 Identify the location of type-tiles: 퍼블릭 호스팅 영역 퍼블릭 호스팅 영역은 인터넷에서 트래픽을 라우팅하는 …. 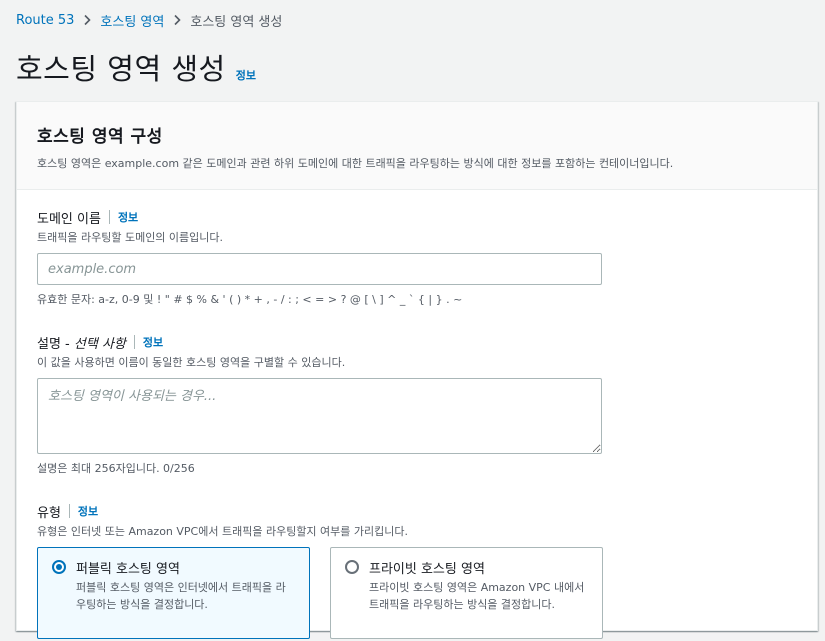
(417, 593).